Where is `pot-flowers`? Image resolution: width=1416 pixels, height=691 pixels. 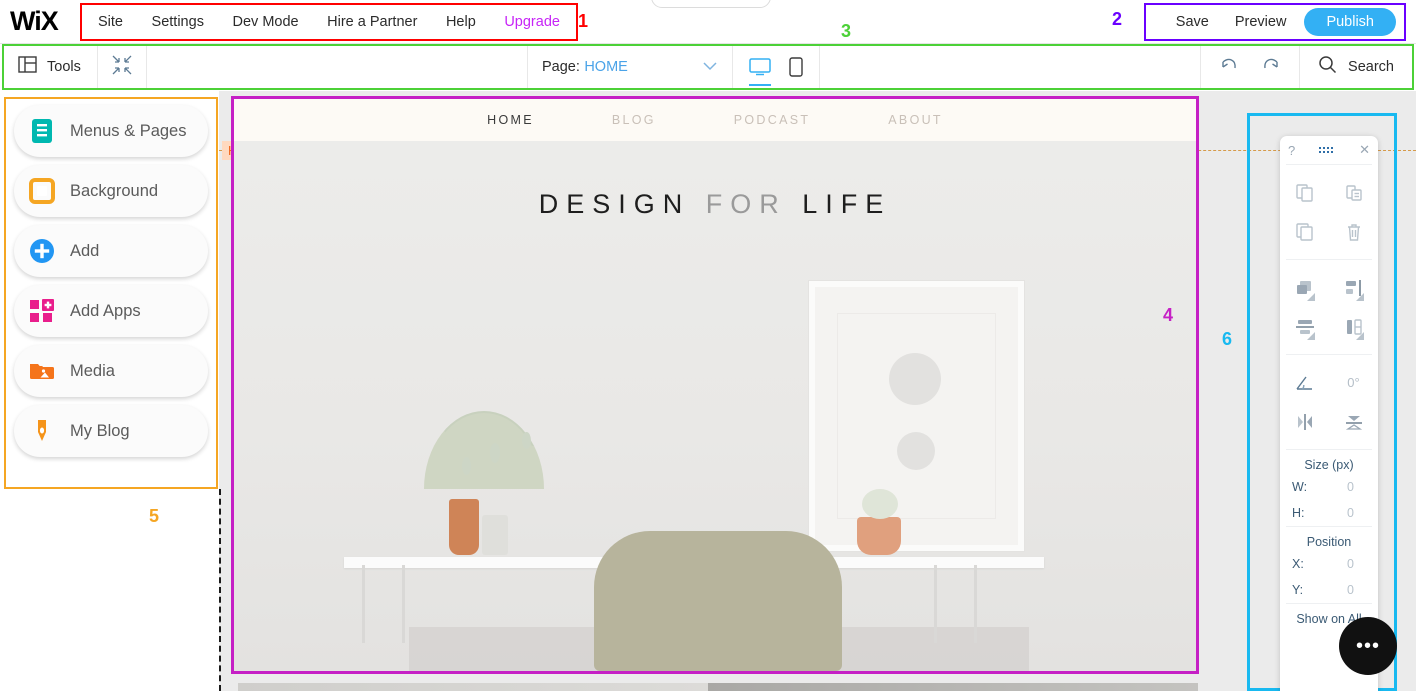 pot-flowers is located at coordinates (880, 504).